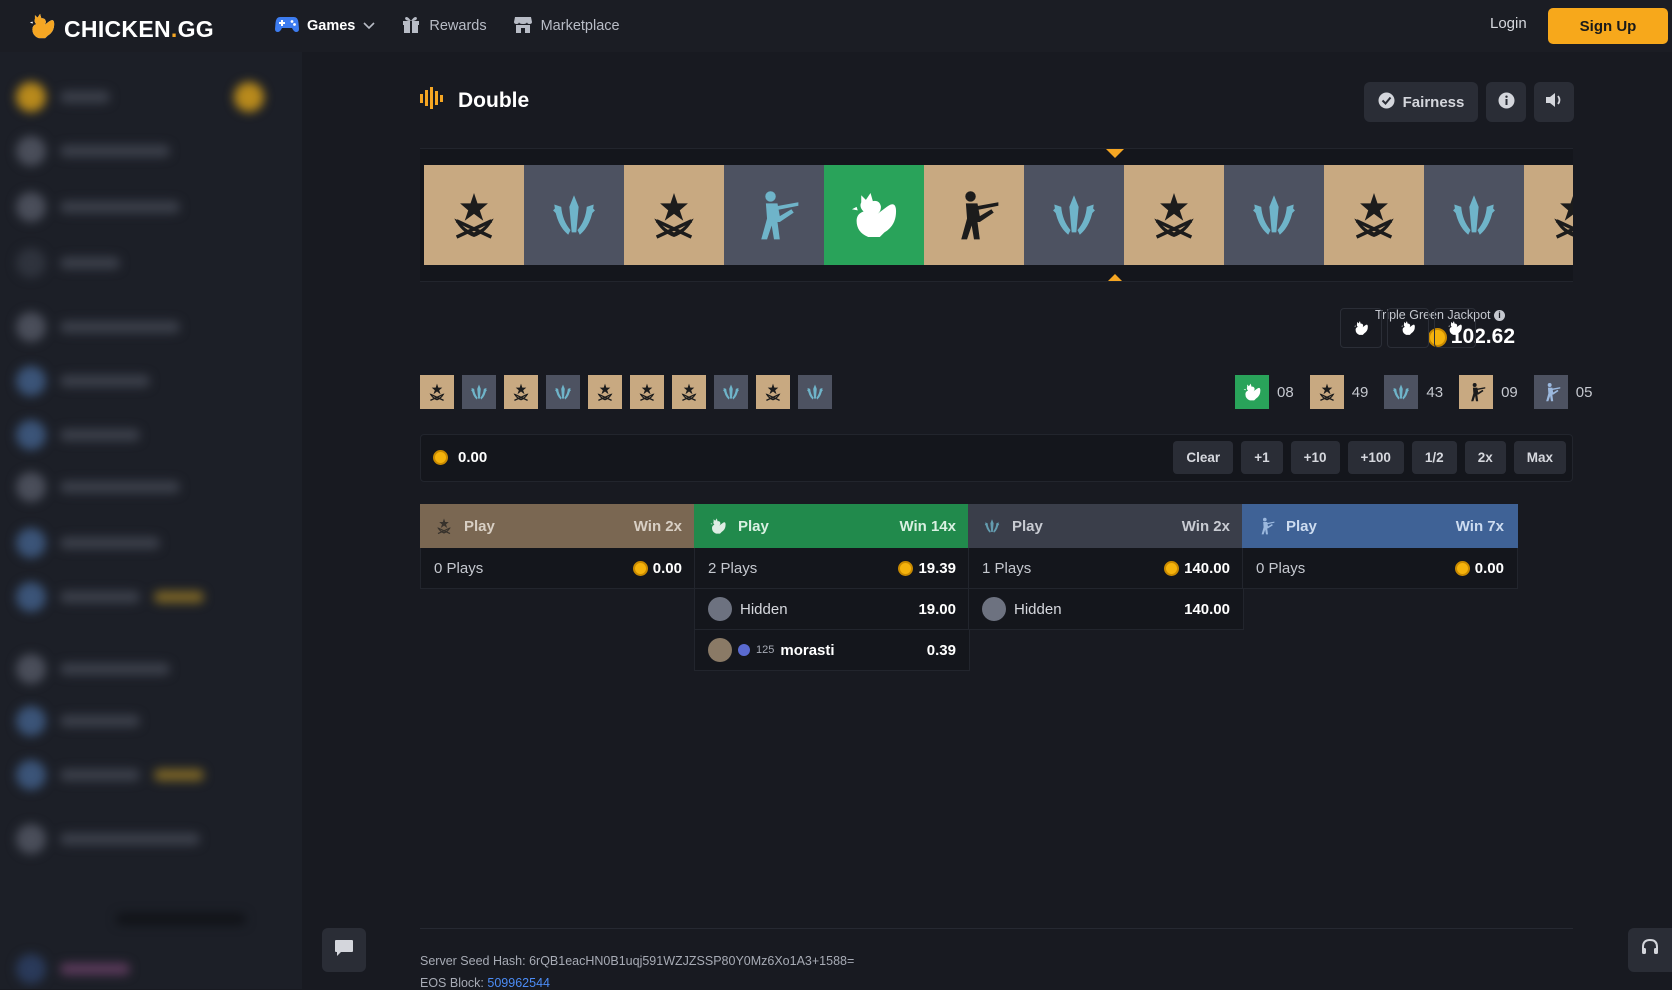 The width and height of the screenshot is (1672, 990). What do you see at coordinates (996, 928) in the screenshot?
I see `footer-divider` at bounding box center [996, 928].